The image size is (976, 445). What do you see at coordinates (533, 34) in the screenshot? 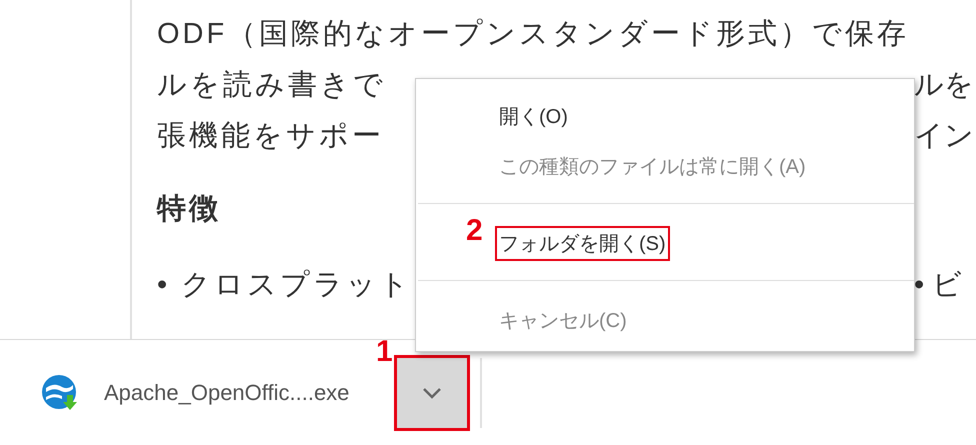
I see `paragraph-text: ODF（国際的なオープンスタンダード形式）で保存` at bounding box center [533, 34].